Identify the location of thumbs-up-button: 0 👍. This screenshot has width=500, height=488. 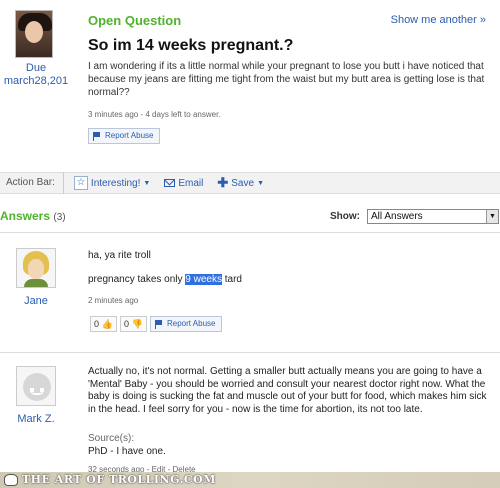
(103, 324).